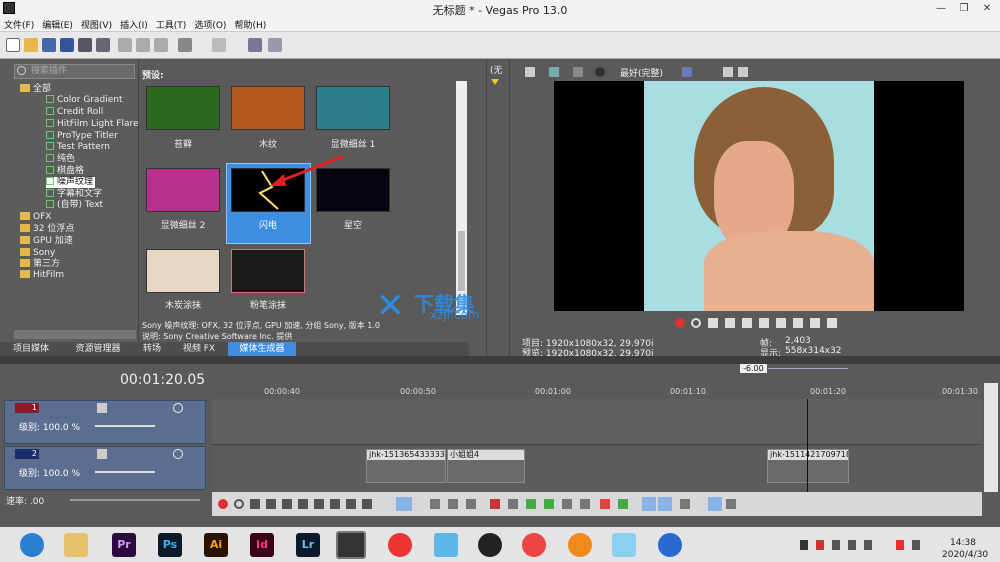 Image resolution: width=1000 pixels, height=562 pixels. What do you see at coordinates (94, 124) in the screenshot?
I see `tree-item: HitFilm Light Flares` at bounding box center [94, 124].